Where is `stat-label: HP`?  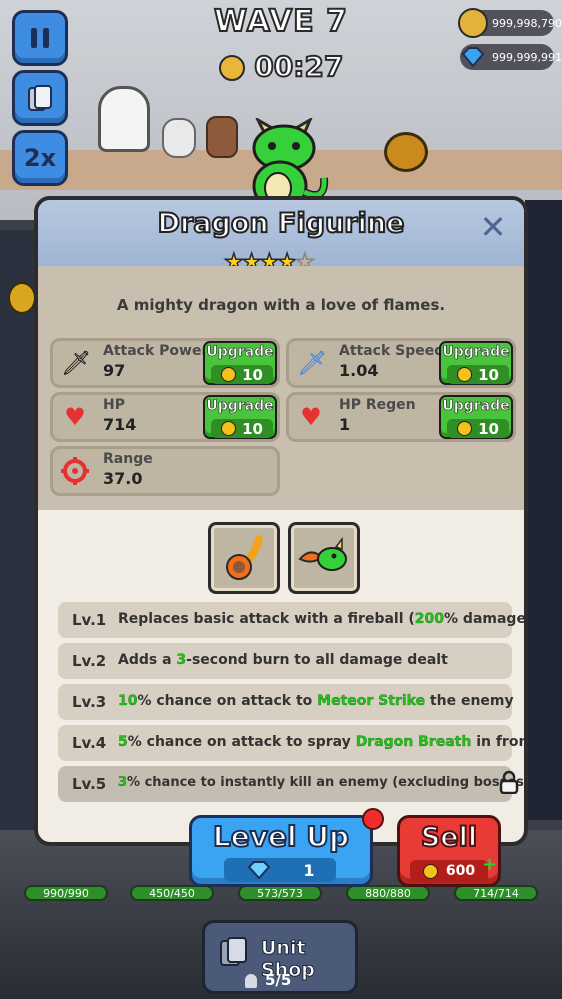 stat-label: HP is located at coordinates (114, 405).